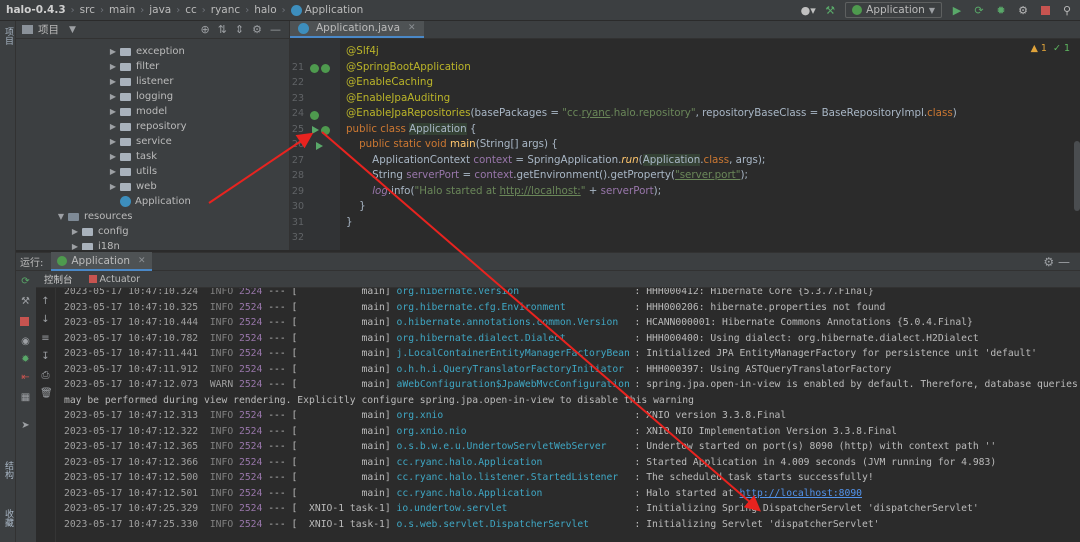 The image size is (1080, 542). Describe the element at coordinates (1023, 10) in the screenshot. I see `coverage-icon: ⚙` at that location.